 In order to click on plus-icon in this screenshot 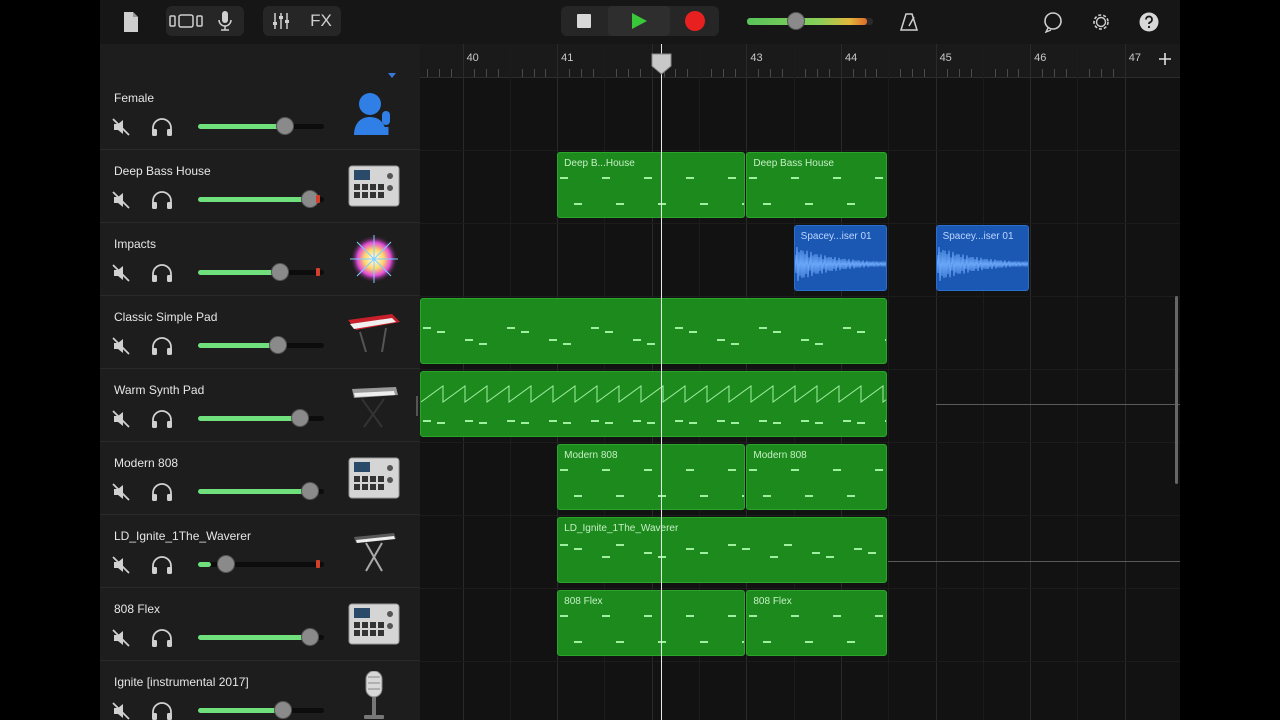, I will do `click(1165, 59)`.